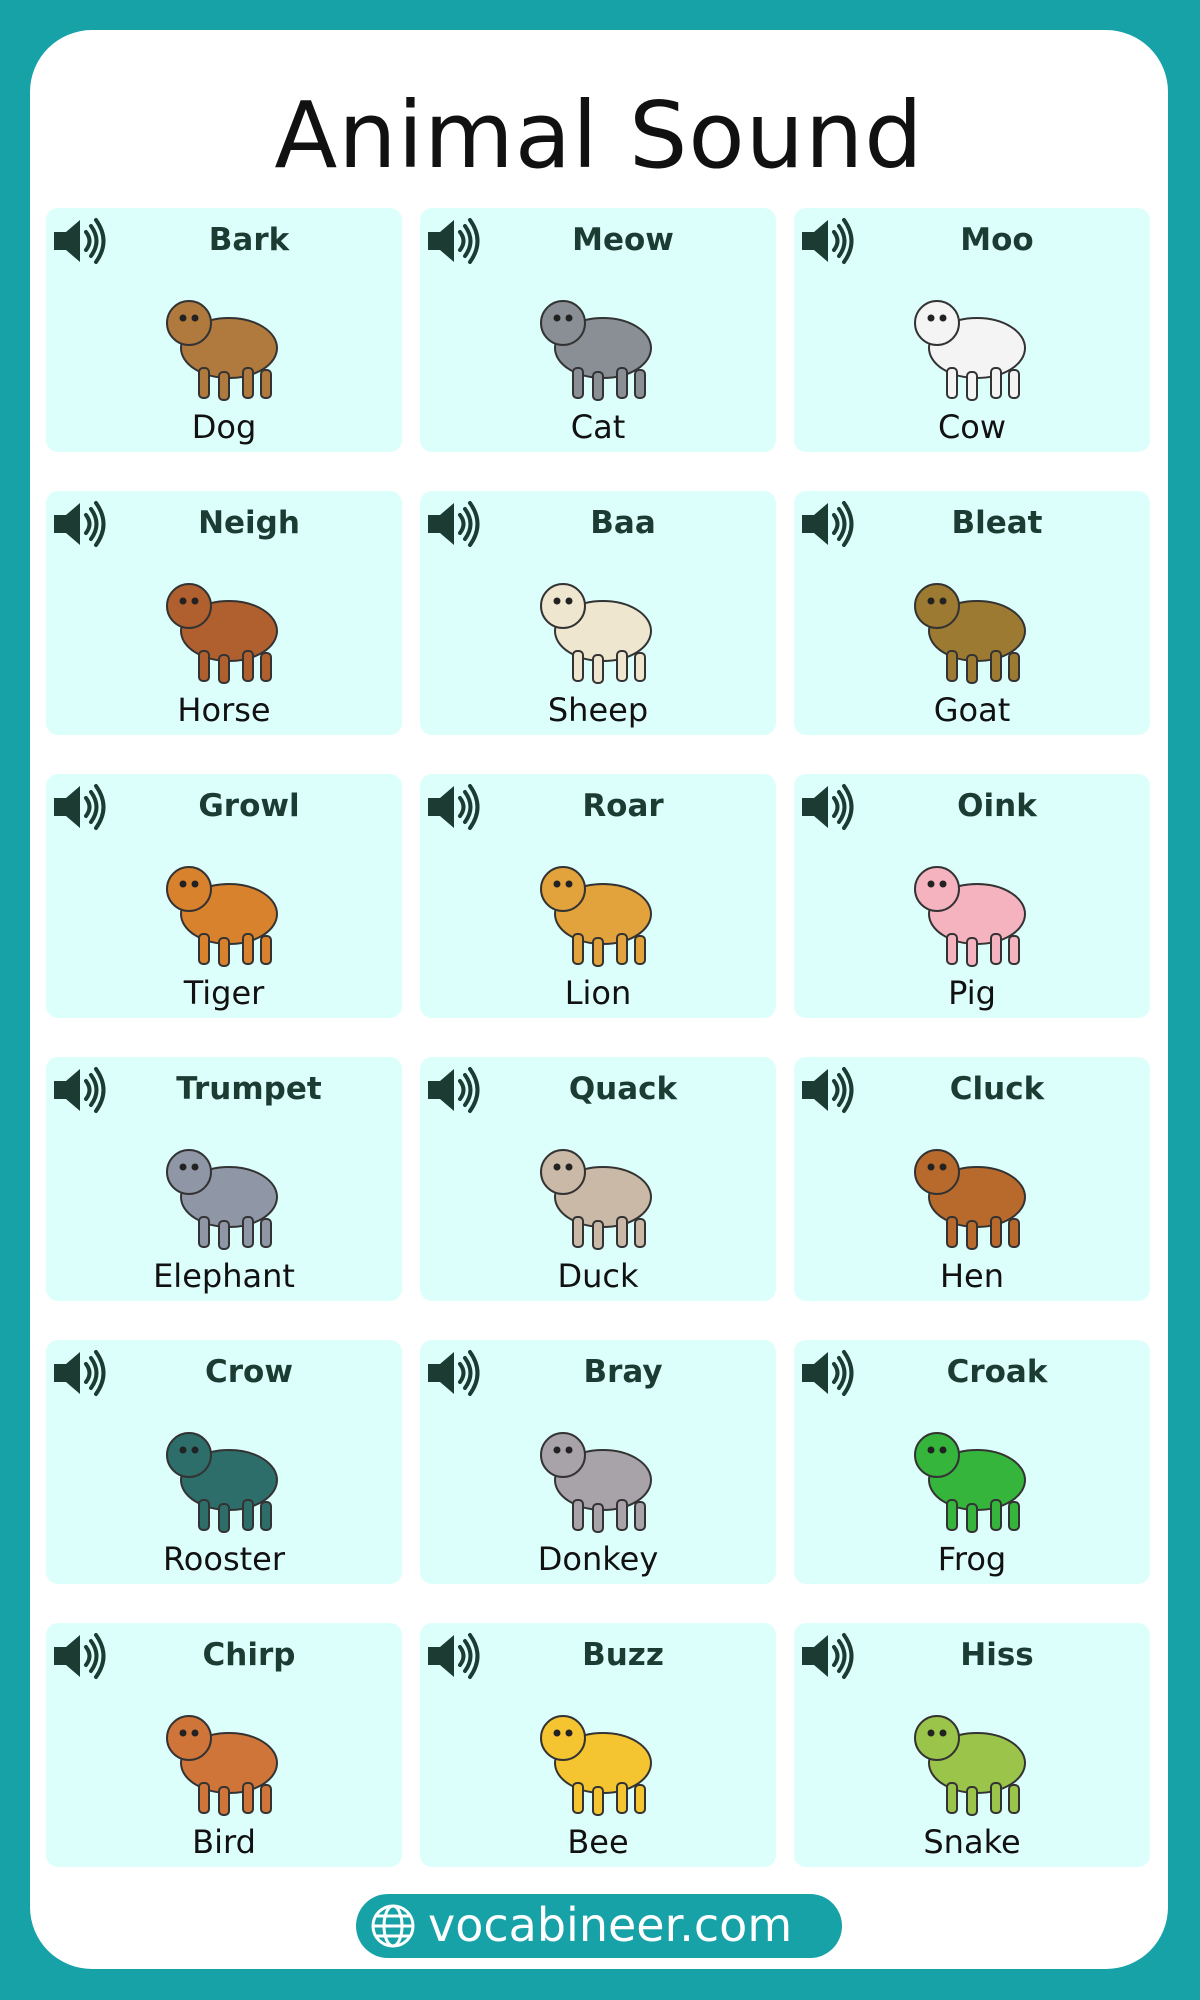  Describe the element at coordinates (598, 1470) in the screenshot. I see `donkey-illustration` at that location.